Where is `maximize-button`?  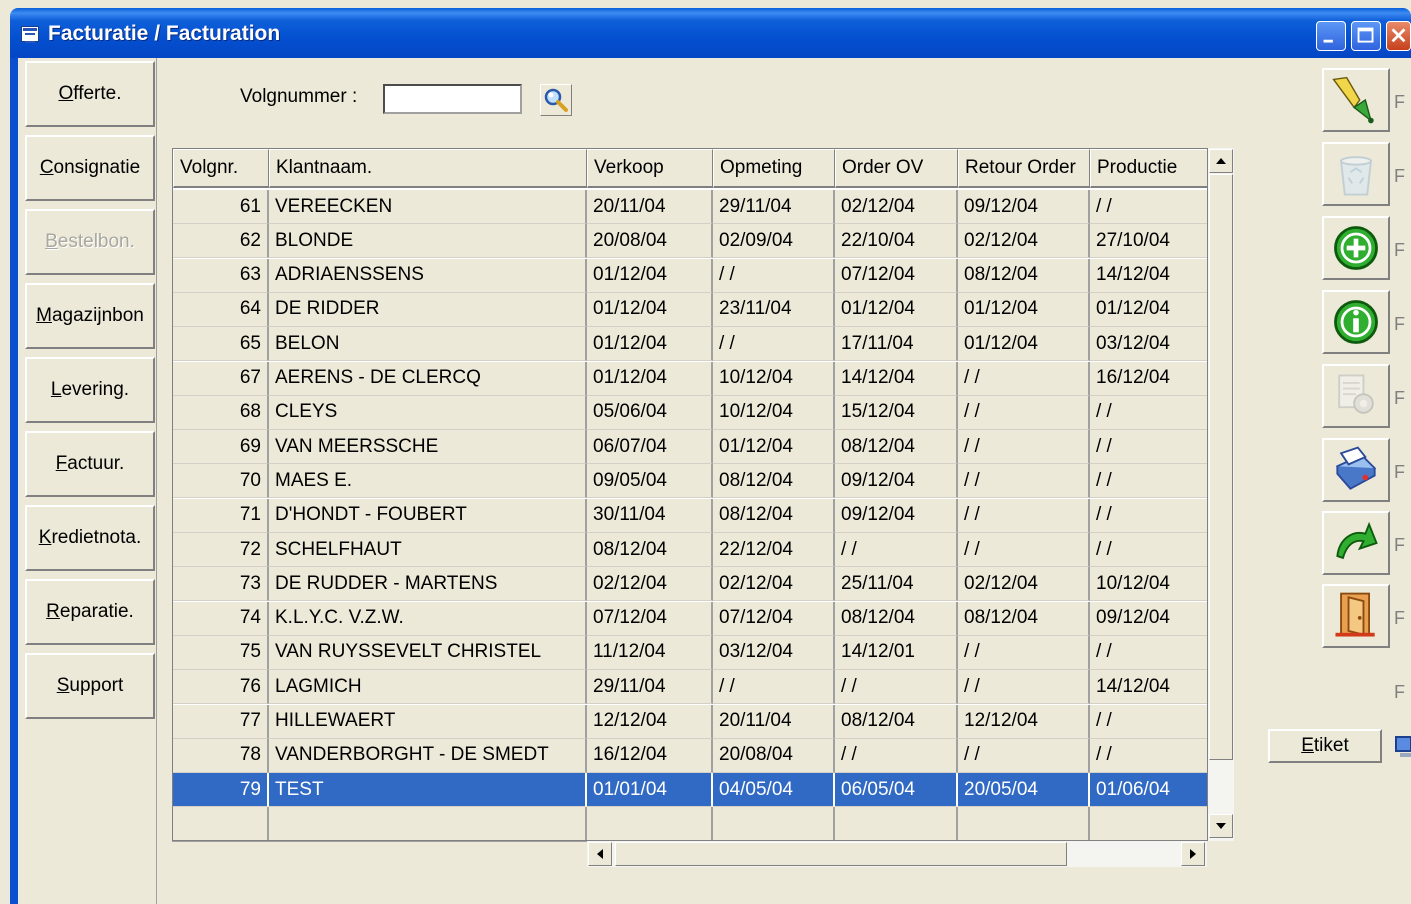 maximize-button is located at coordinates (1366, 36).